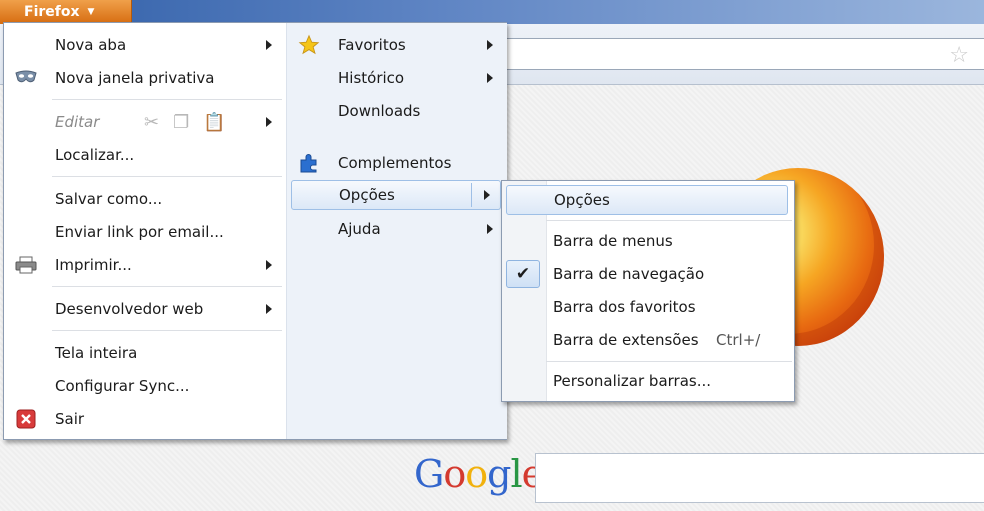 This screenshot has height=511, width=984. Describe the element at coordinates (309, 163) in the screenshot. I see `puzzle-icon` at that location.